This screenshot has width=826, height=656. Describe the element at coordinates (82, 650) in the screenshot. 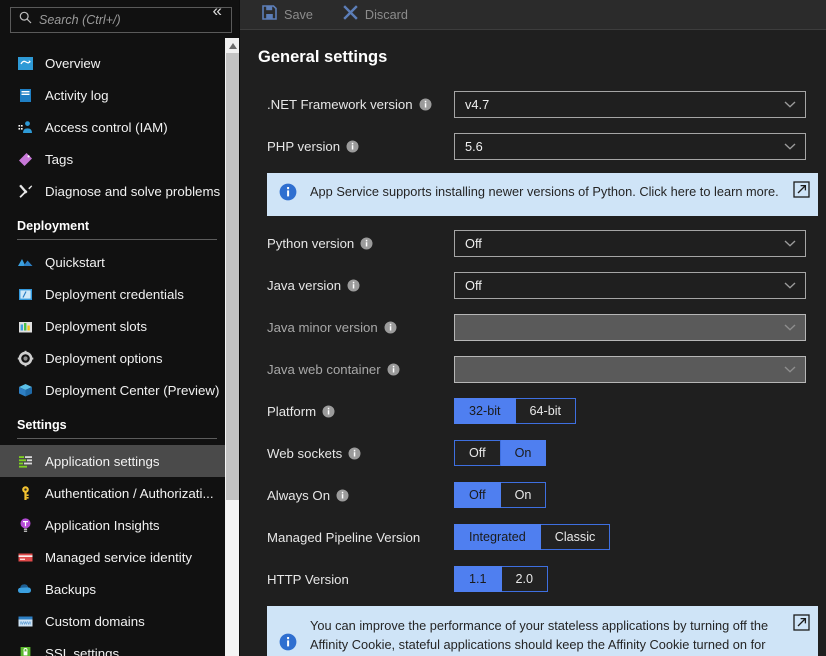

I see `sidebar-item-label: SSL settings` at that location.